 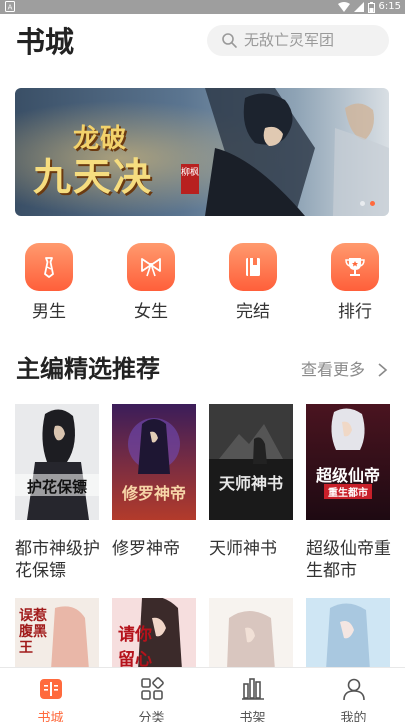 What do you see at coordinates (347, 475) in the screenshot?
I see `cover-title: 超级仙帝` at bounding box center [347, 475].